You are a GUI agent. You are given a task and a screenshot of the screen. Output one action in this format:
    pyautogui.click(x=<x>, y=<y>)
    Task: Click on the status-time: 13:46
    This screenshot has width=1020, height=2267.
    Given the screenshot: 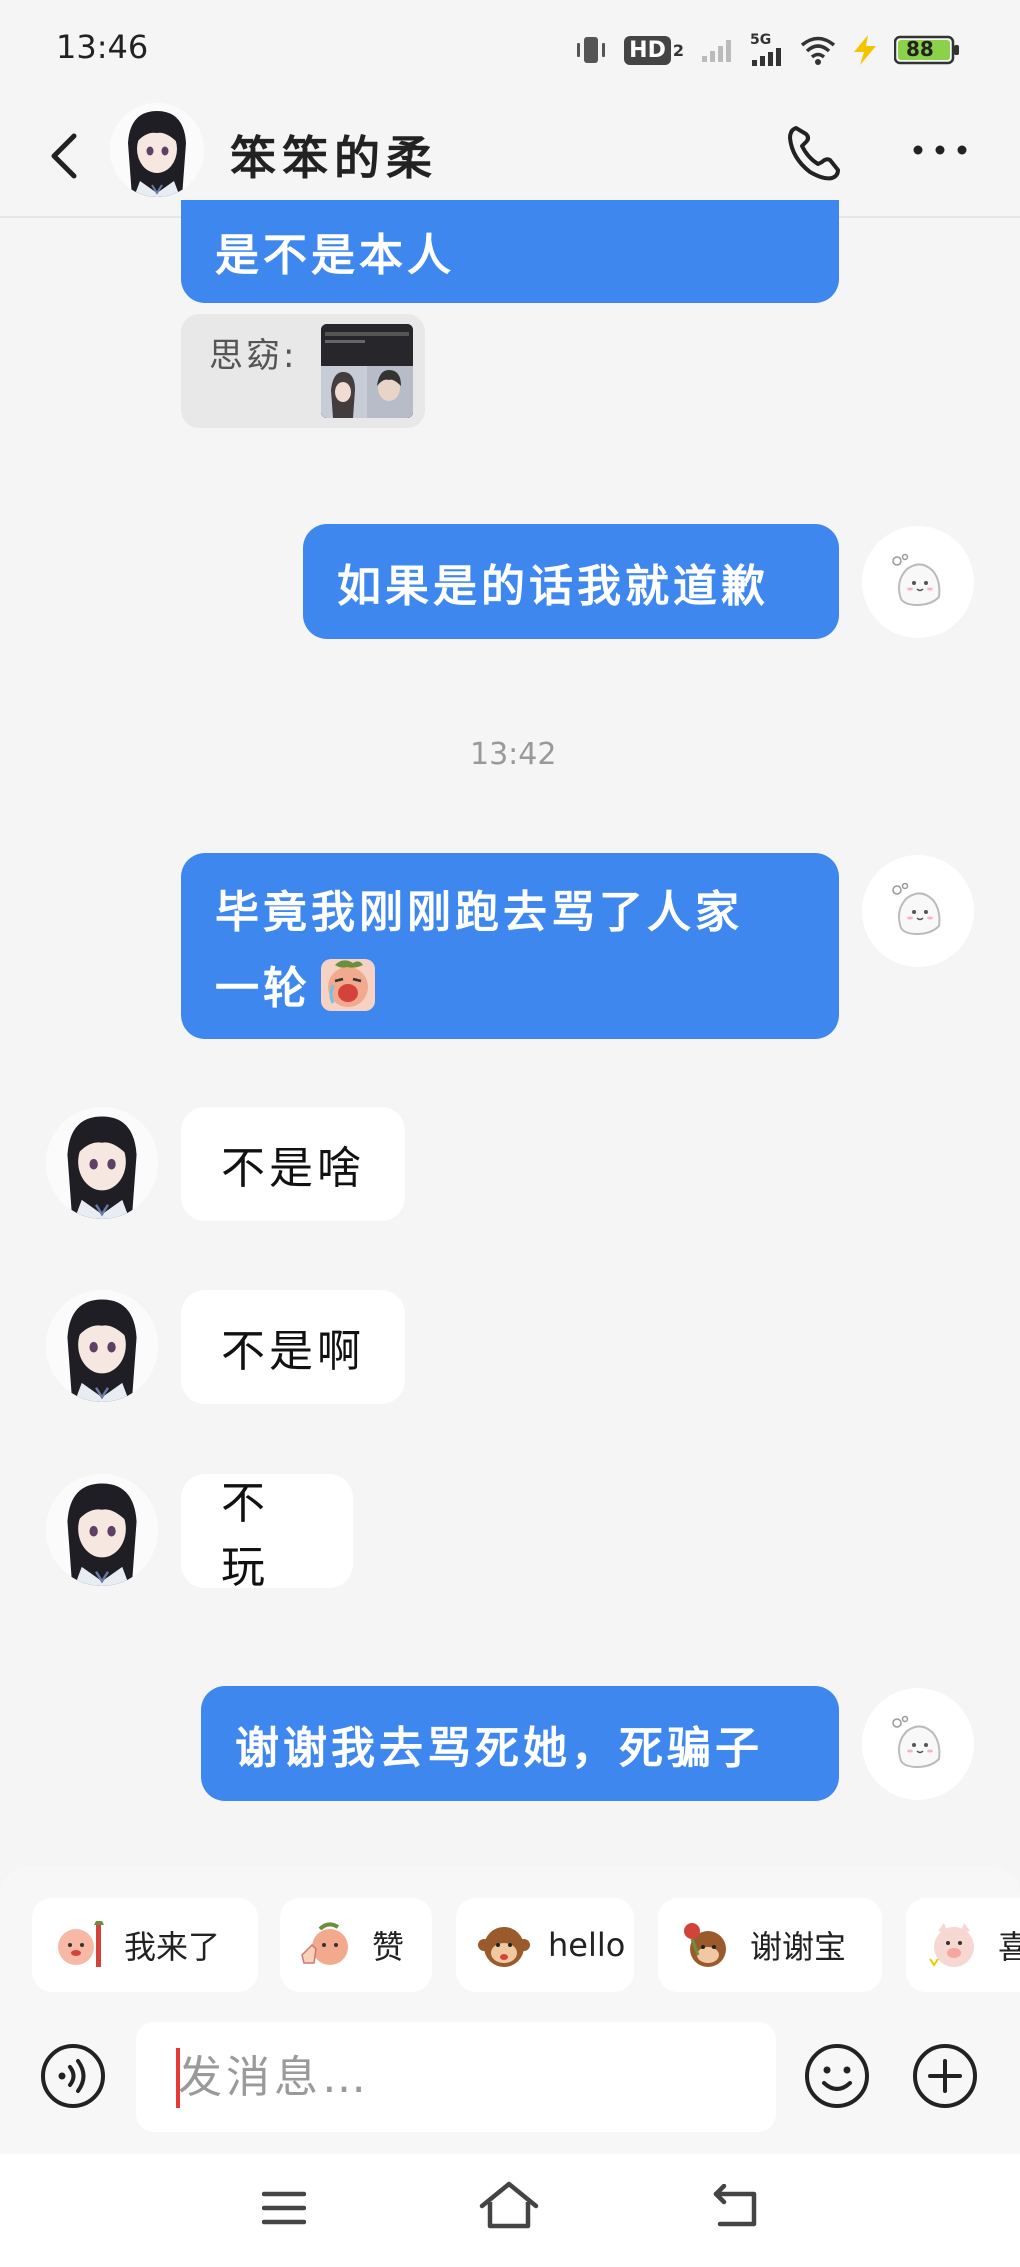 What is the action you would take?
    pyautogui.click(x=102, y=47)
    